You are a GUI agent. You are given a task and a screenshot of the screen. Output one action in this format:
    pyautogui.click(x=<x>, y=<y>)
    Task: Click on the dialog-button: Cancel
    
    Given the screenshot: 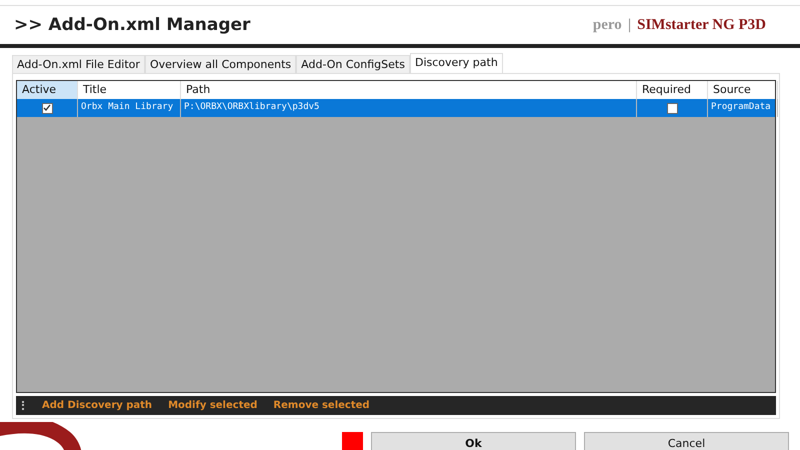 What is the action you would take?
    pyautogui.click(x=686, y=441)
    